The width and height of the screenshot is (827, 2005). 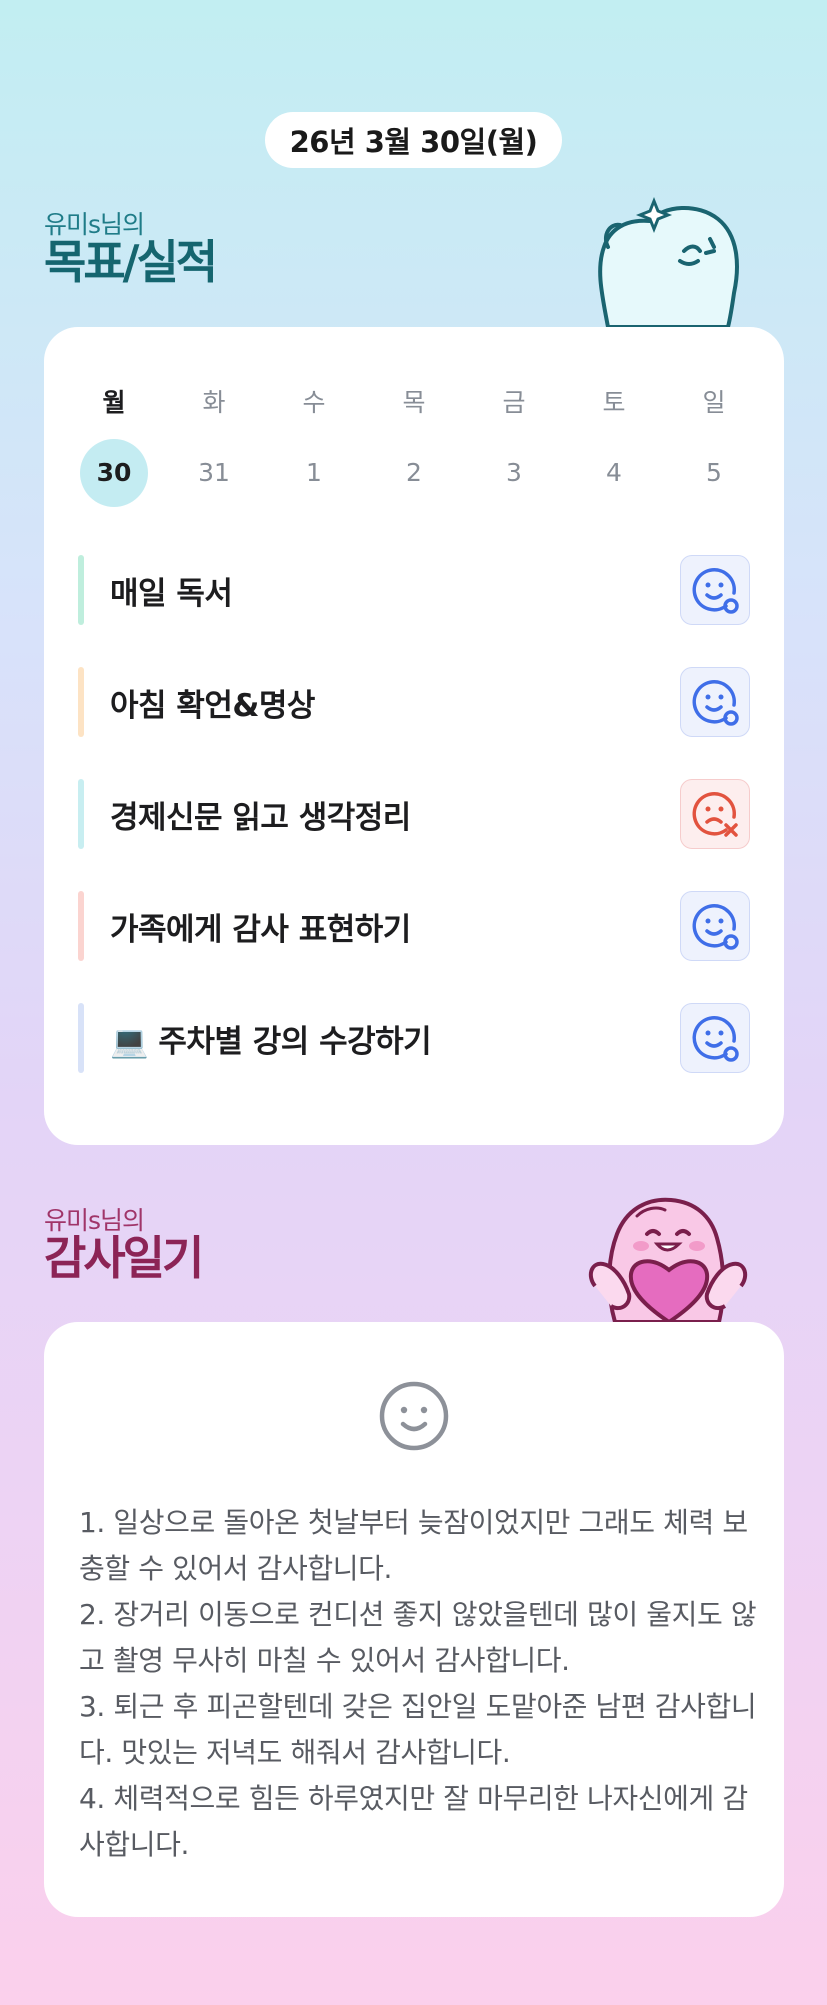 What do you see at coordinates (214, 473) in the screenshot?
I see `date-cell: 31` at bounding box center [214, 473].